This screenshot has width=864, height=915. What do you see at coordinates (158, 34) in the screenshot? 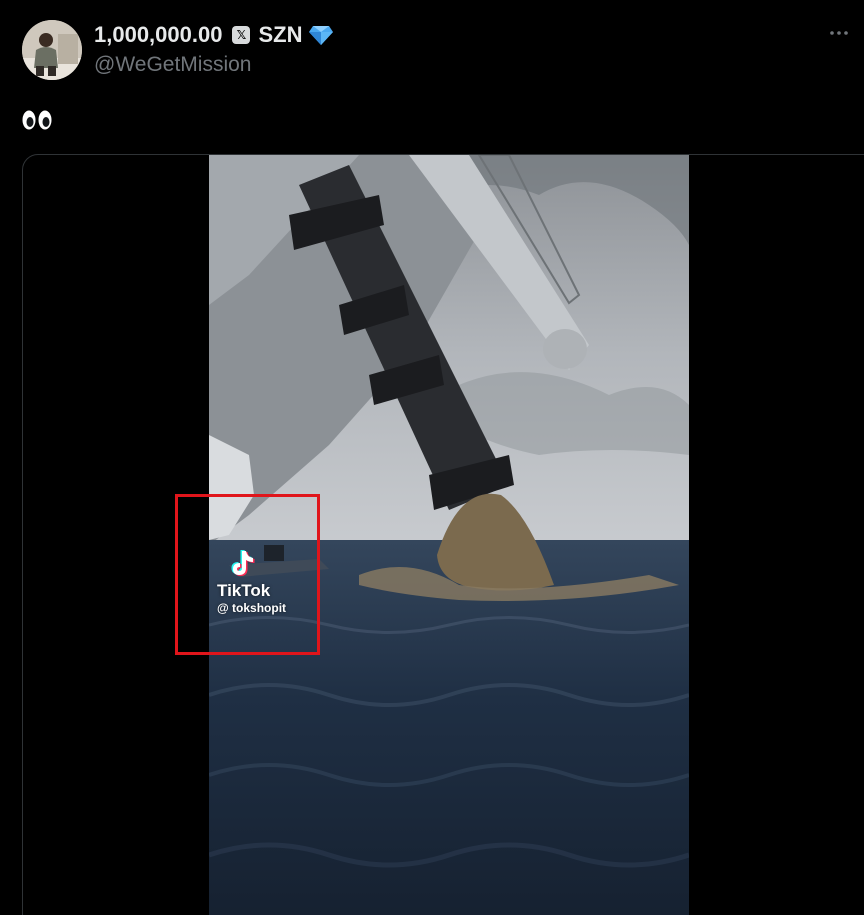
I see `display-name-text: 1,000,000.00` at bounding box center [158, 34].